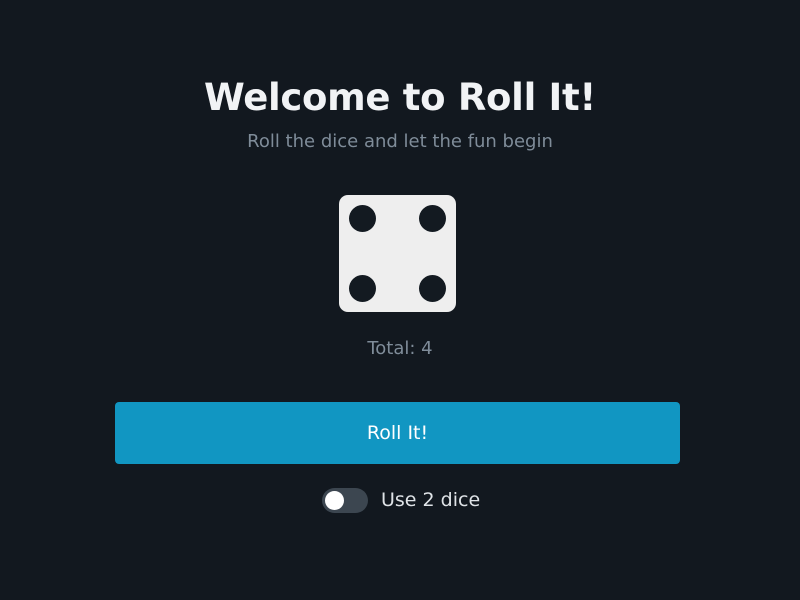 The image size is (800, 600). I want to click on two-dice-option: Use 2 dice, so click(401, 500).